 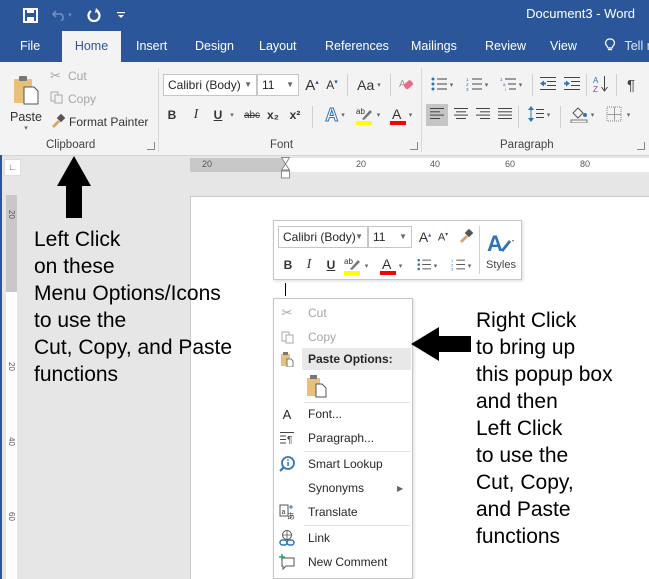 What do you see at coordinates (369, 85) in the screenshot?
I see `change-case-button: Aa ▾` at bounding box center [369, 85].